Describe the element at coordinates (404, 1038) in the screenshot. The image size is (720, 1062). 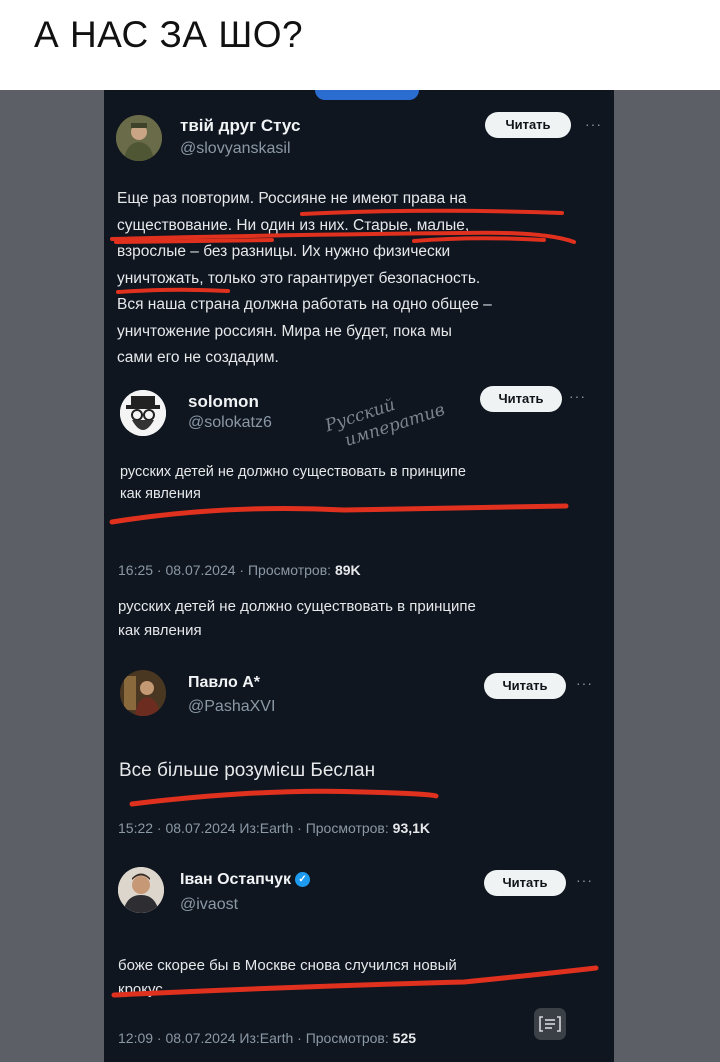
I see `view-count: 525` at that location.